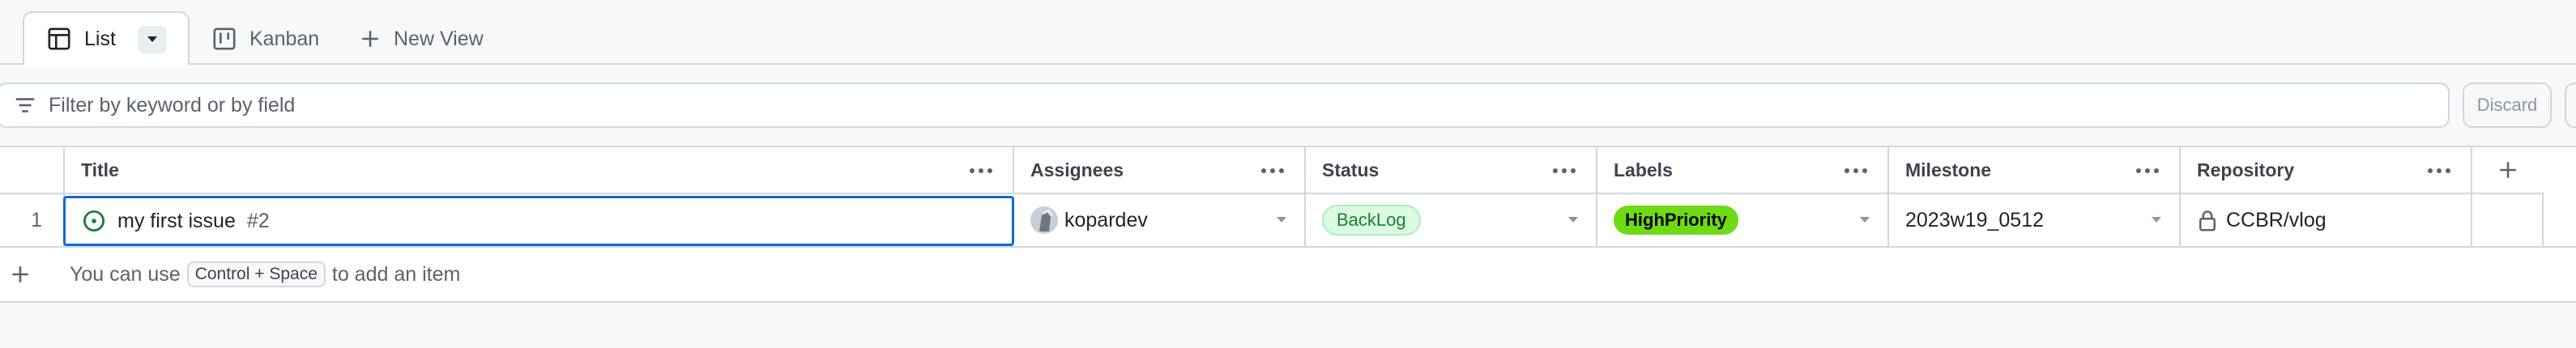 Image resolution: width=2576 pixels, height=348 pixels. I want to click on repository-cell: CCBR/vlog, so click(2326, 220).